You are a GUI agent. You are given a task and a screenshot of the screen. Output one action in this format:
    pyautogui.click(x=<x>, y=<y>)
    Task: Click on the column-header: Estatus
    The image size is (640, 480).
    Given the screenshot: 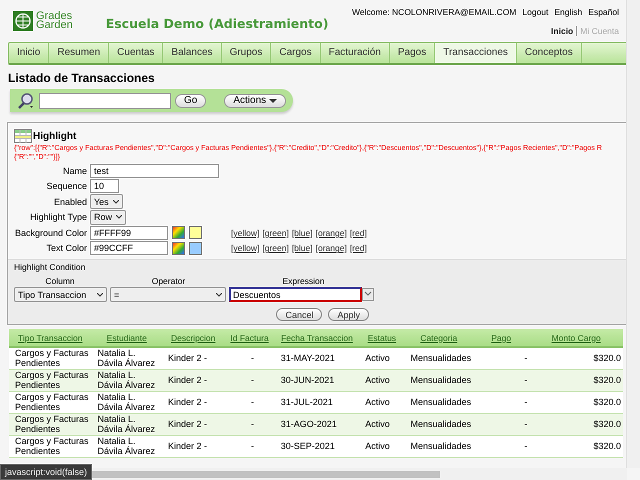 What is the action you would take?
    pyautogui.click(x=382, y=338)
    